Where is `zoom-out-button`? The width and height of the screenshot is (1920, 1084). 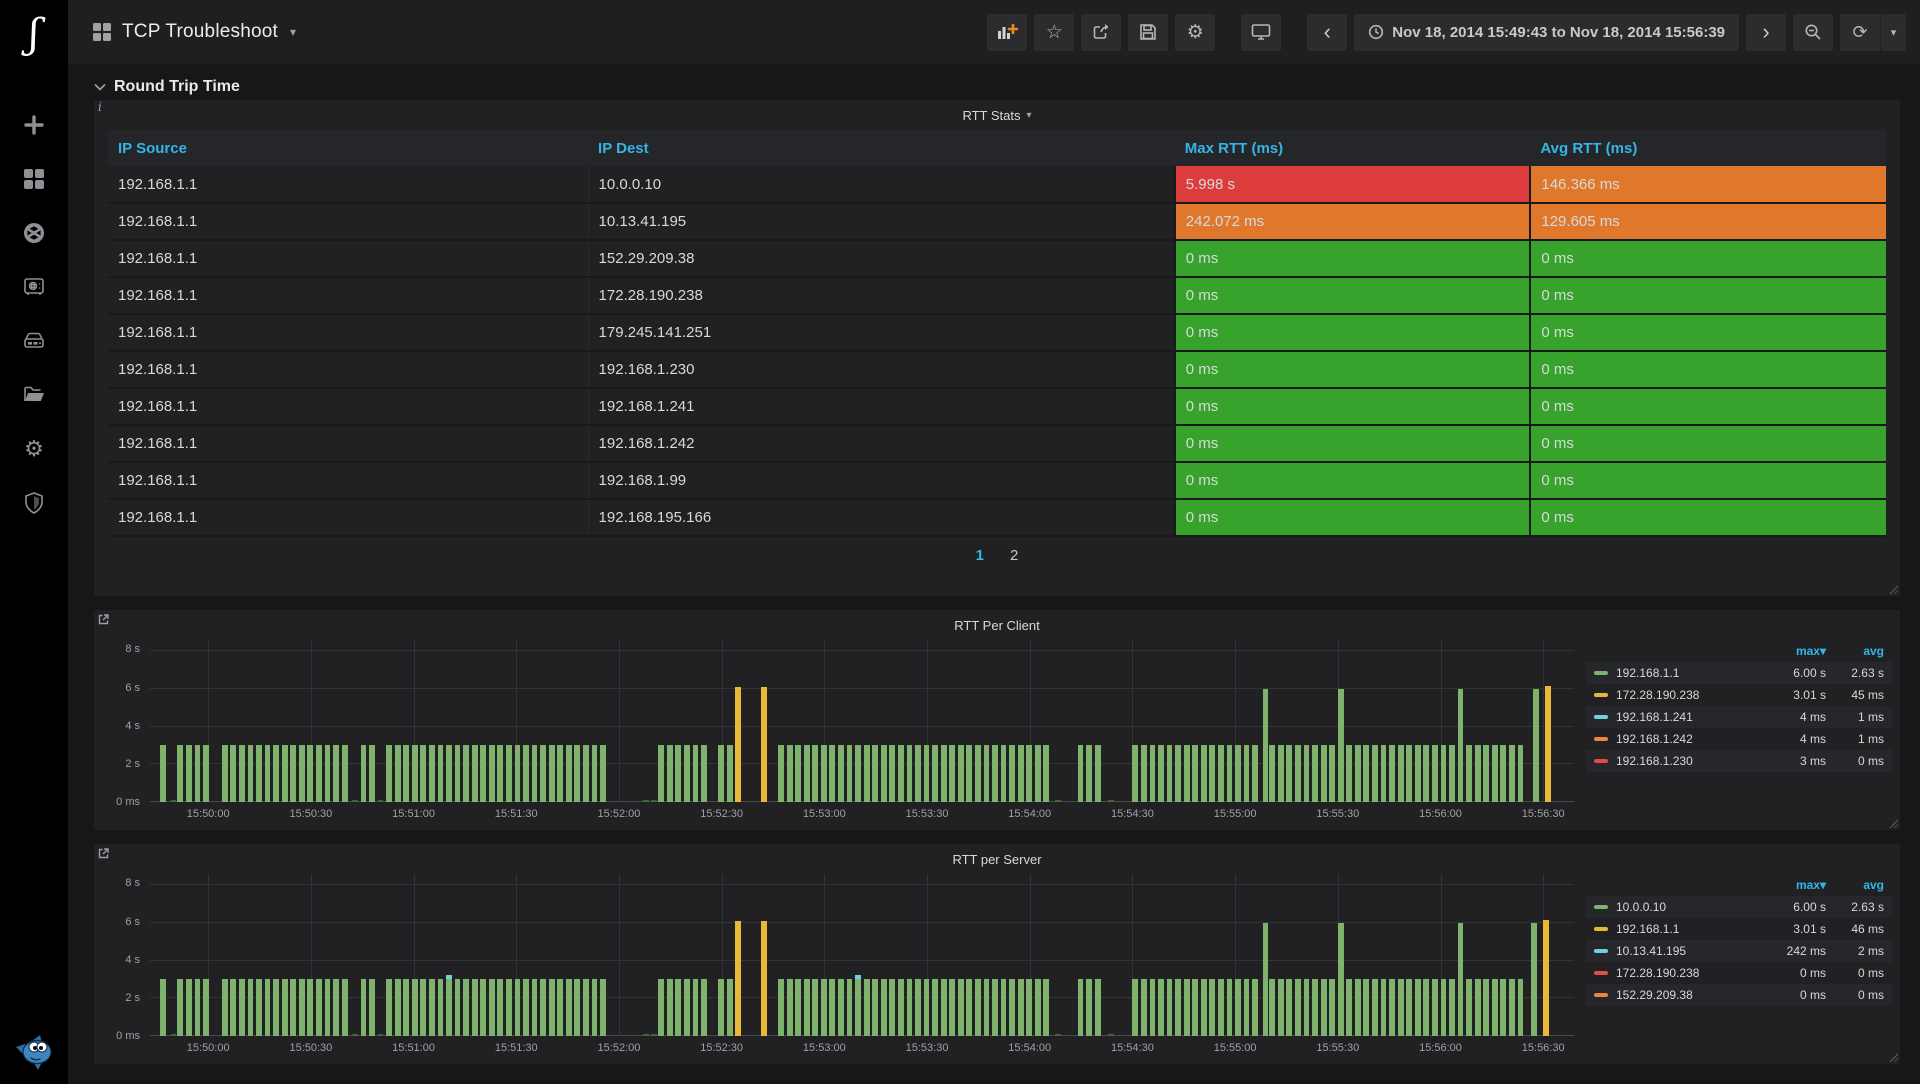
zoom-out-button is located at coordinates (1813, 32).